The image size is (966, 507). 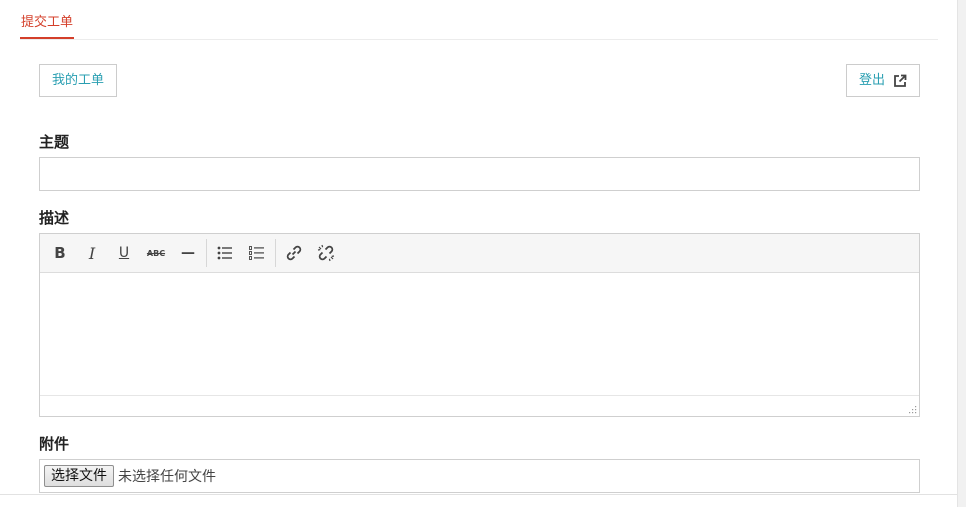 What do you see at coordinates (900, 80) in the screenshot?
I see `external-link-icon` at bounding box center [900, 80].